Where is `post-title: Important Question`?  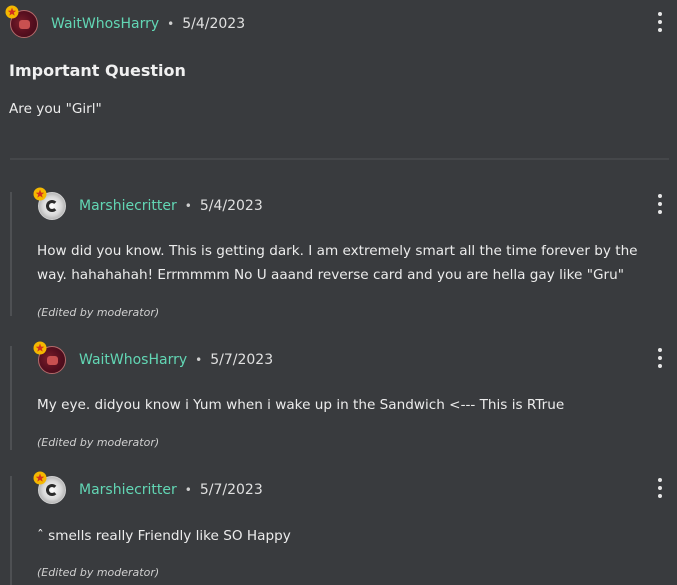
post-title: Important Question is located at coordinates (97, 70).